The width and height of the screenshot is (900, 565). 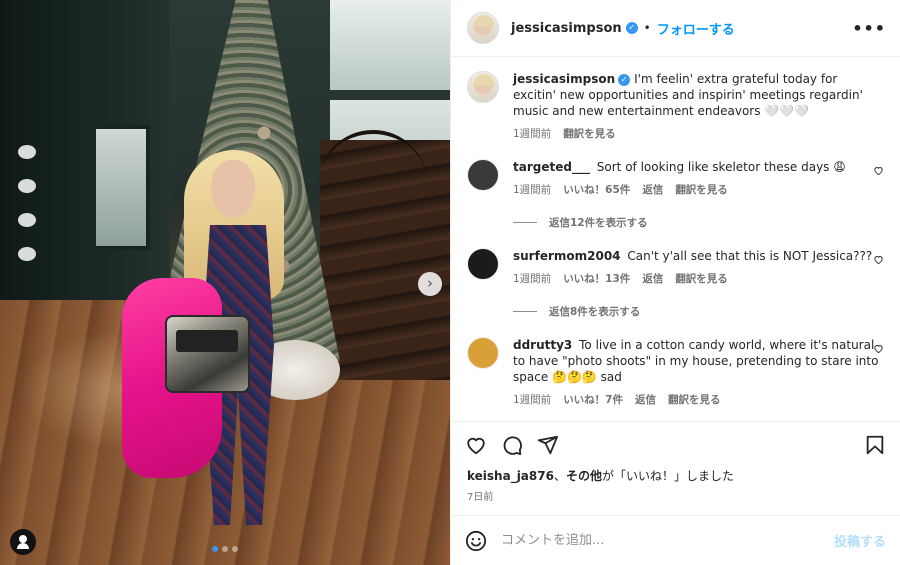 I want to click on comment-username: targeted___, so click(x=551, y=167).